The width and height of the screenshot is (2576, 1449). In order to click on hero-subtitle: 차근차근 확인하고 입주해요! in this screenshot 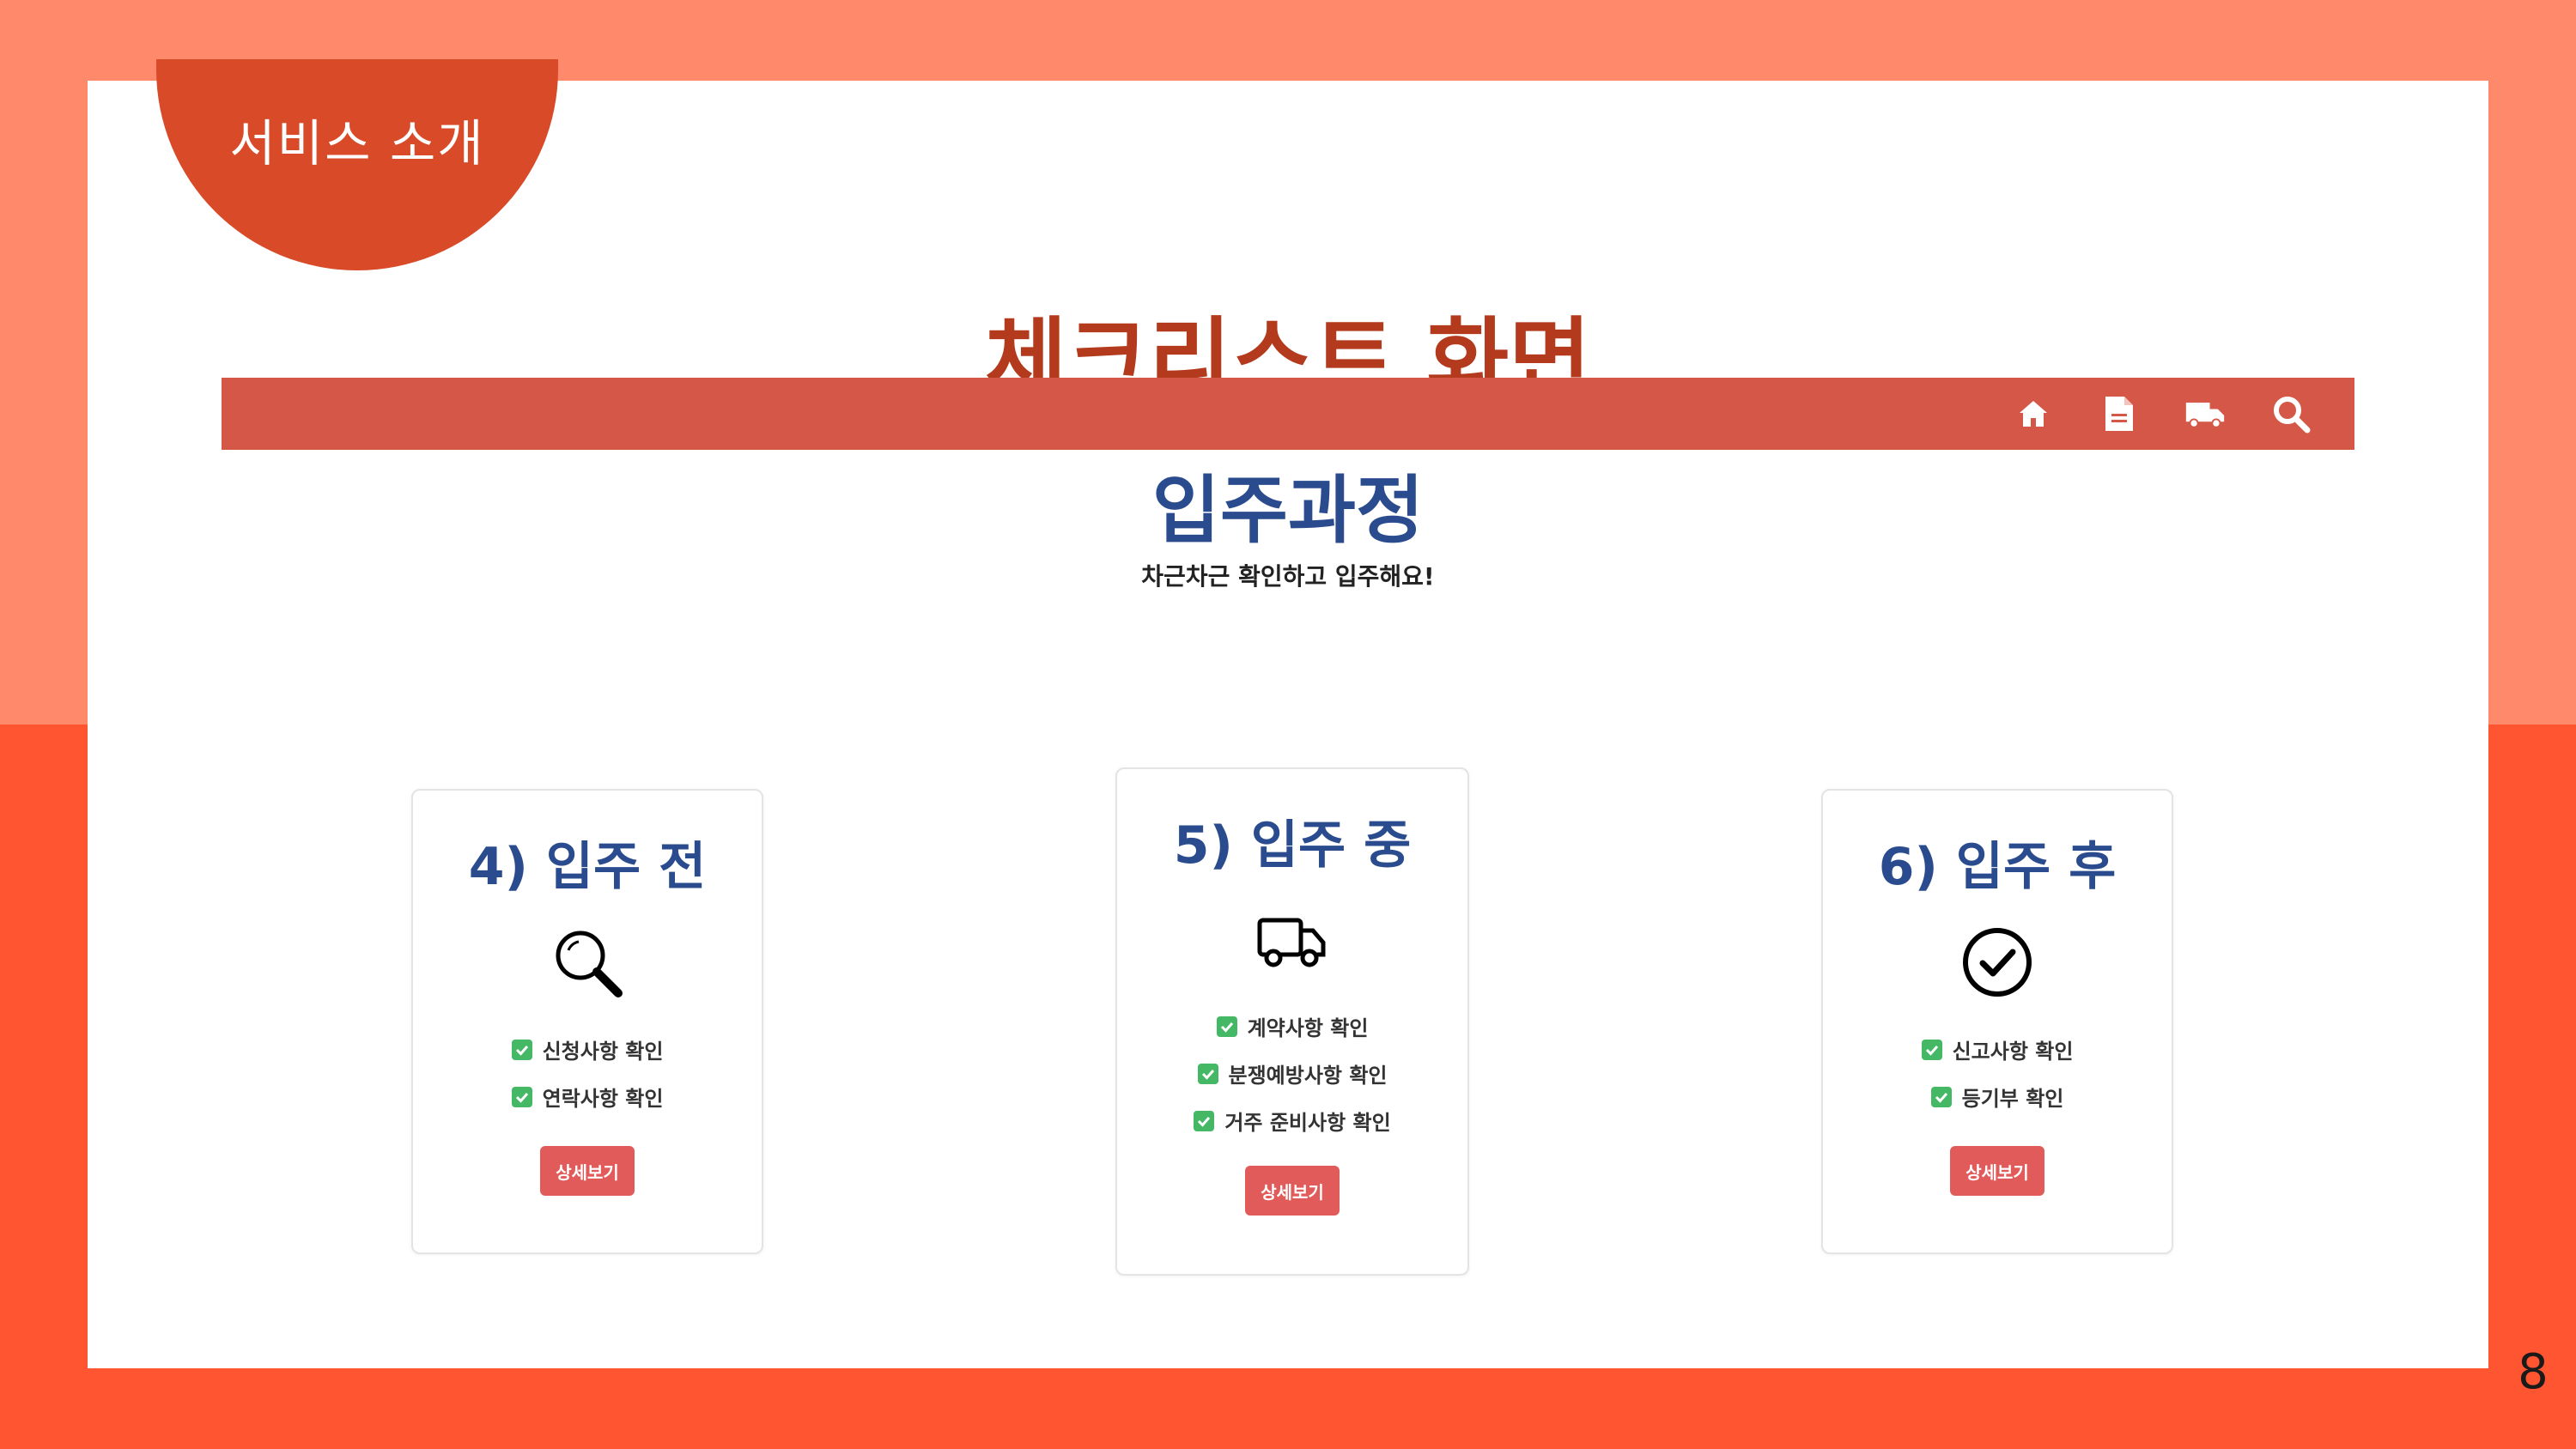, I will do `click(1288, 576)`.